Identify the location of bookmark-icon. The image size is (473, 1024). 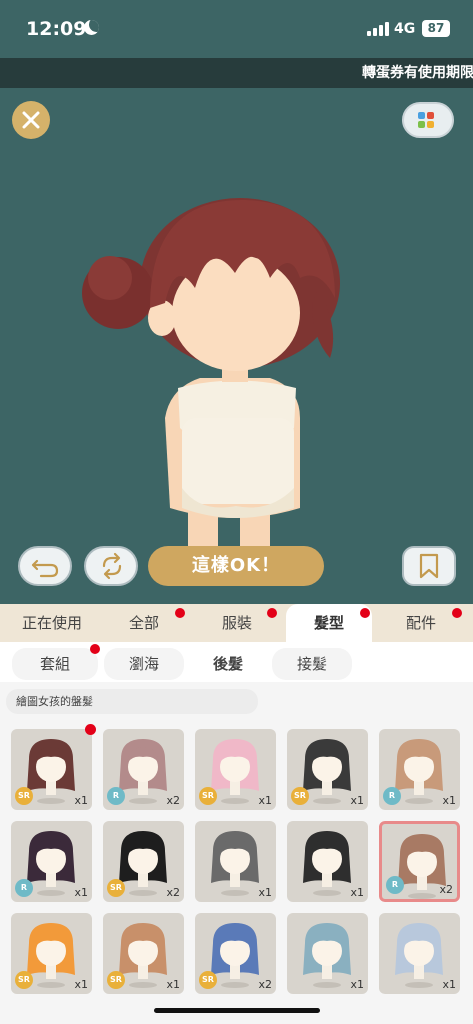
(429, 566).